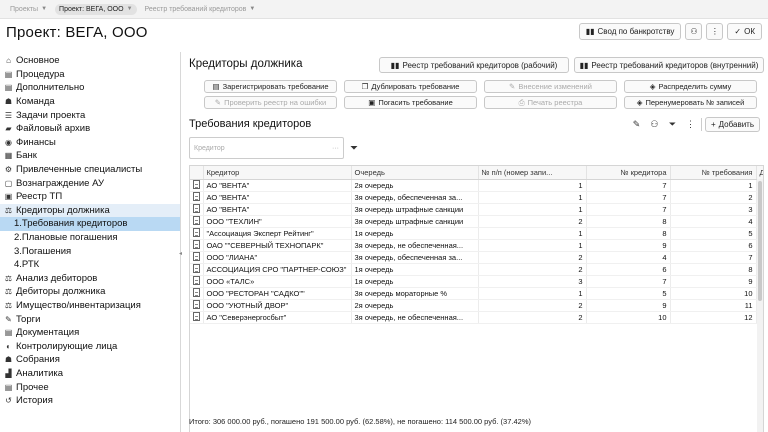 This screenshot has height=432, width=768. Describe the element at coordinates (96, 9) in the screenshot. I see `breadcrumb-project: Проект: ВЕГА, ООО ▼` at that location.